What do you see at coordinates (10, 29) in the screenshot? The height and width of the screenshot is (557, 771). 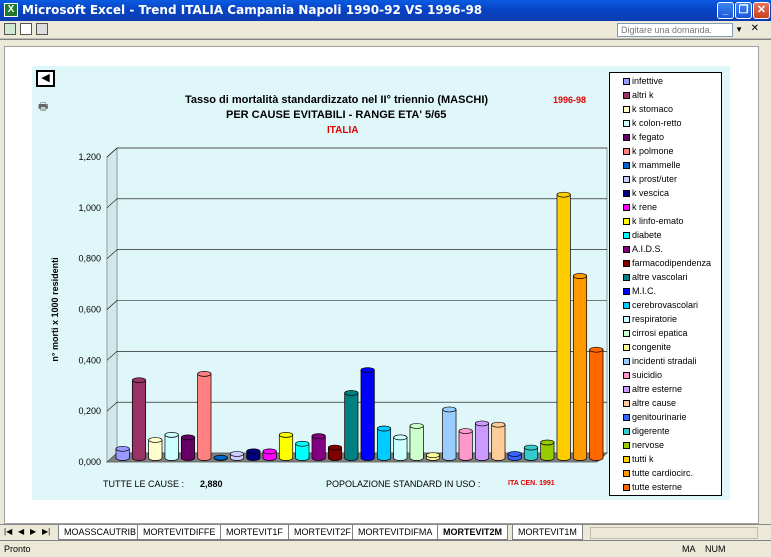 I see `workbook-icon` at bounding box center [10, 29].